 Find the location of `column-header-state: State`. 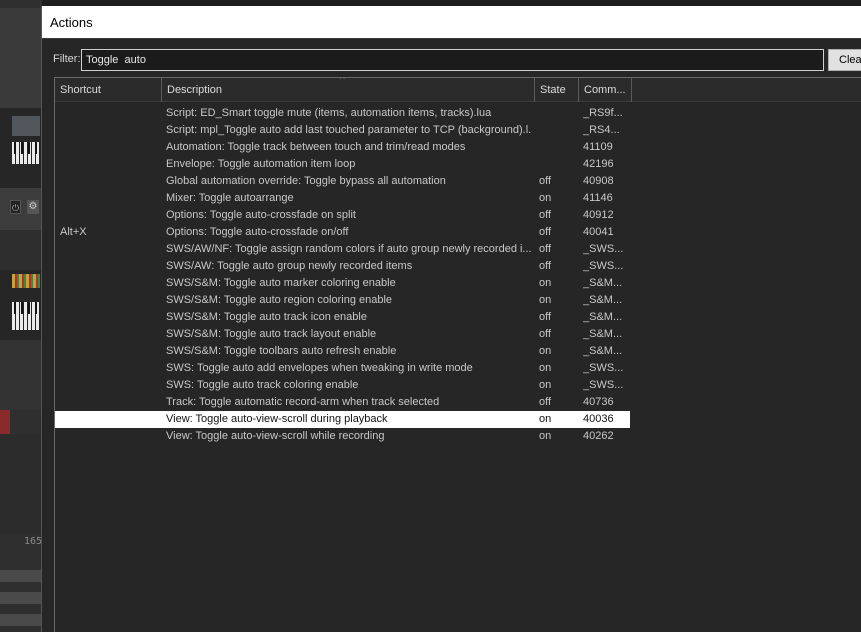

column-header-state: State is located at coordinates (557, 90).